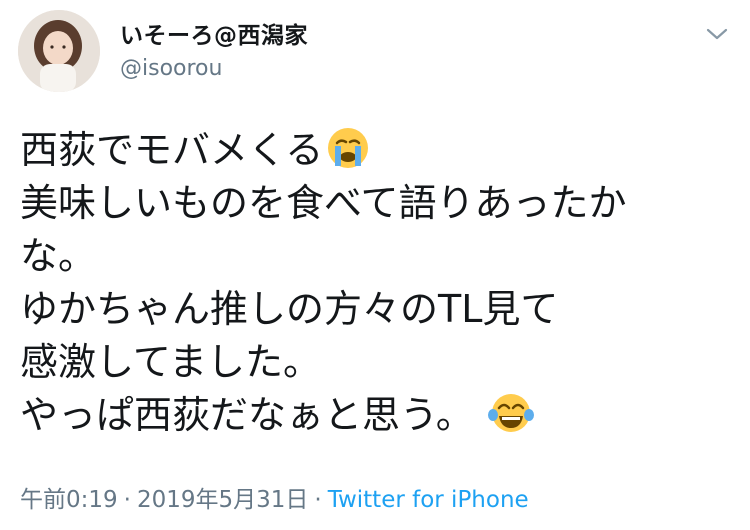 The width and height of the screenshot is (750, 530). I want to click on tweet-line: 感激してました。, so click(170, 362).